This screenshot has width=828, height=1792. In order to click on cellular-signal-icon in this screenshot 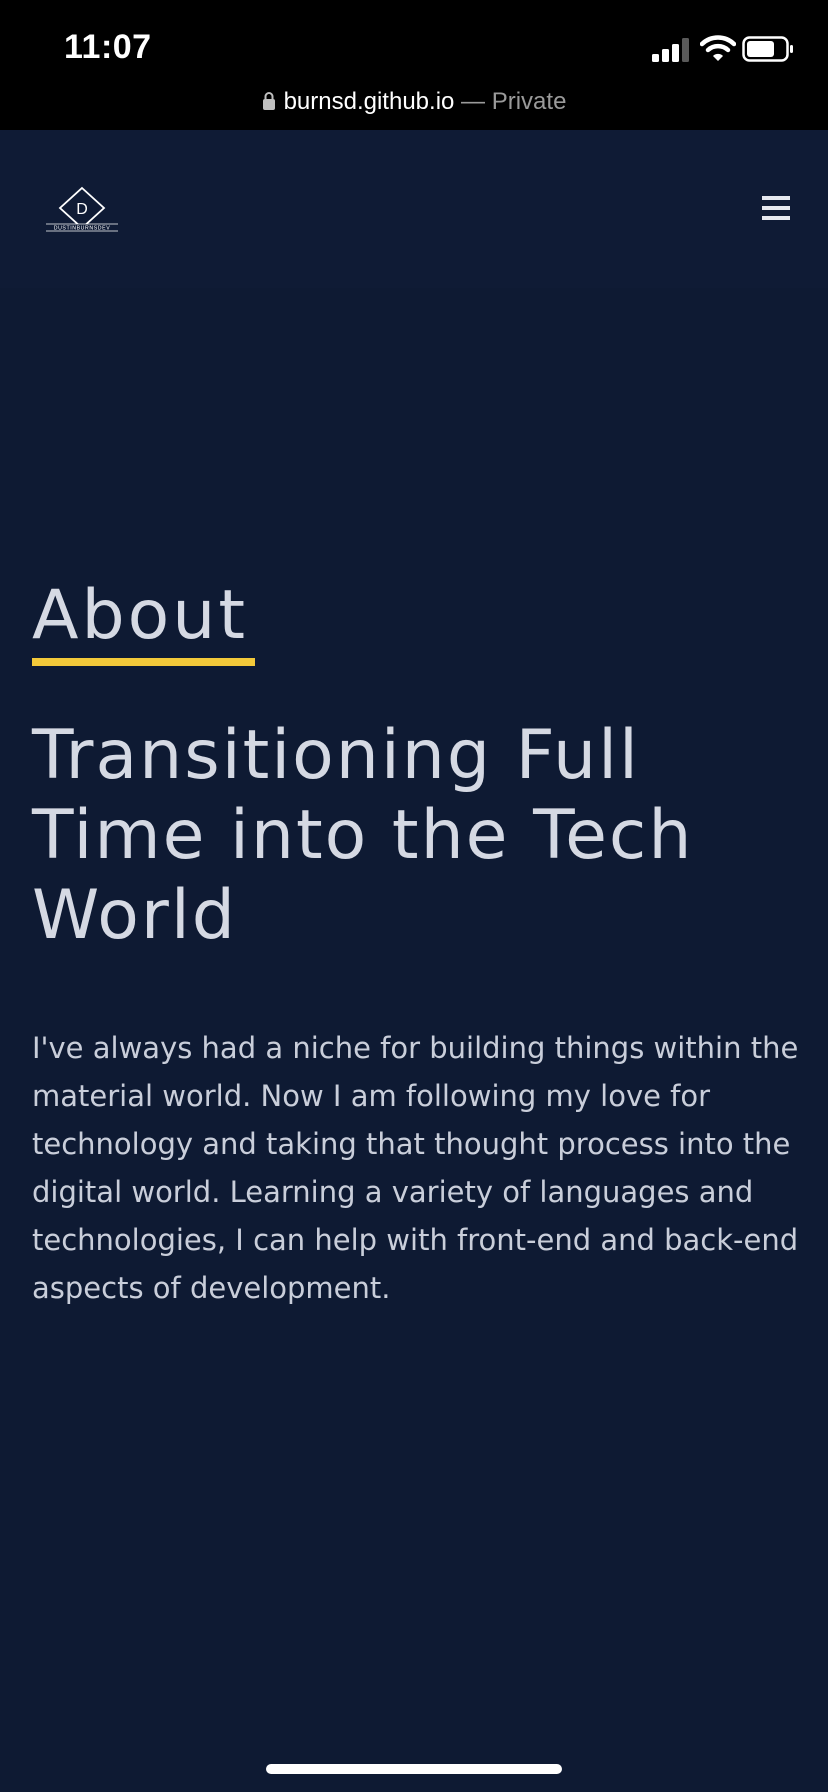, I will do `click(670, 50)`.